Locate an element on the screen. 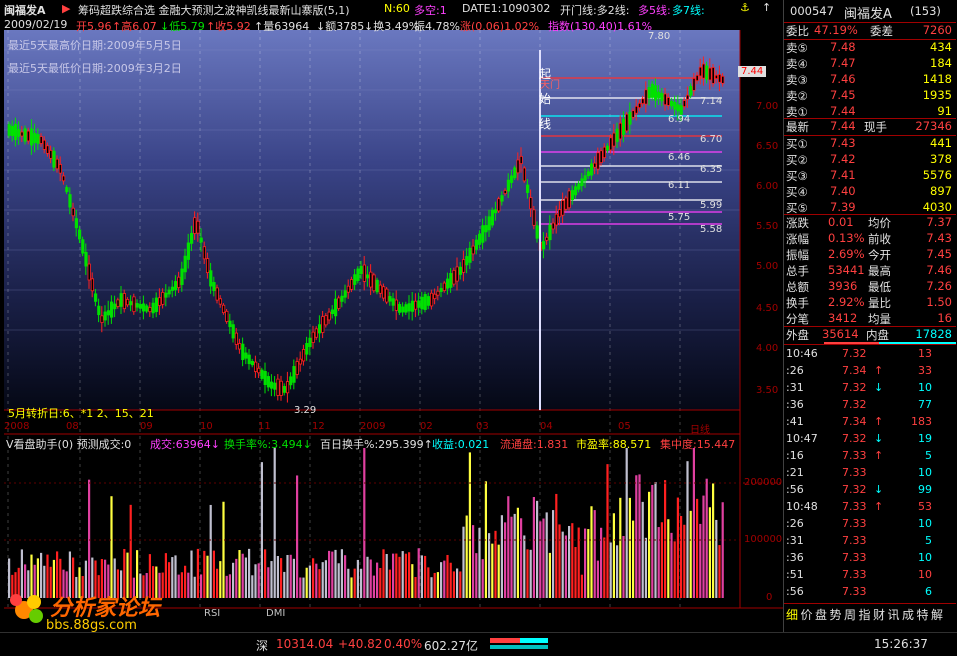 Image resolution: width=957 pixels, height=656 pixels. quote-tab: 盘 is located at coordinates (821, 614).